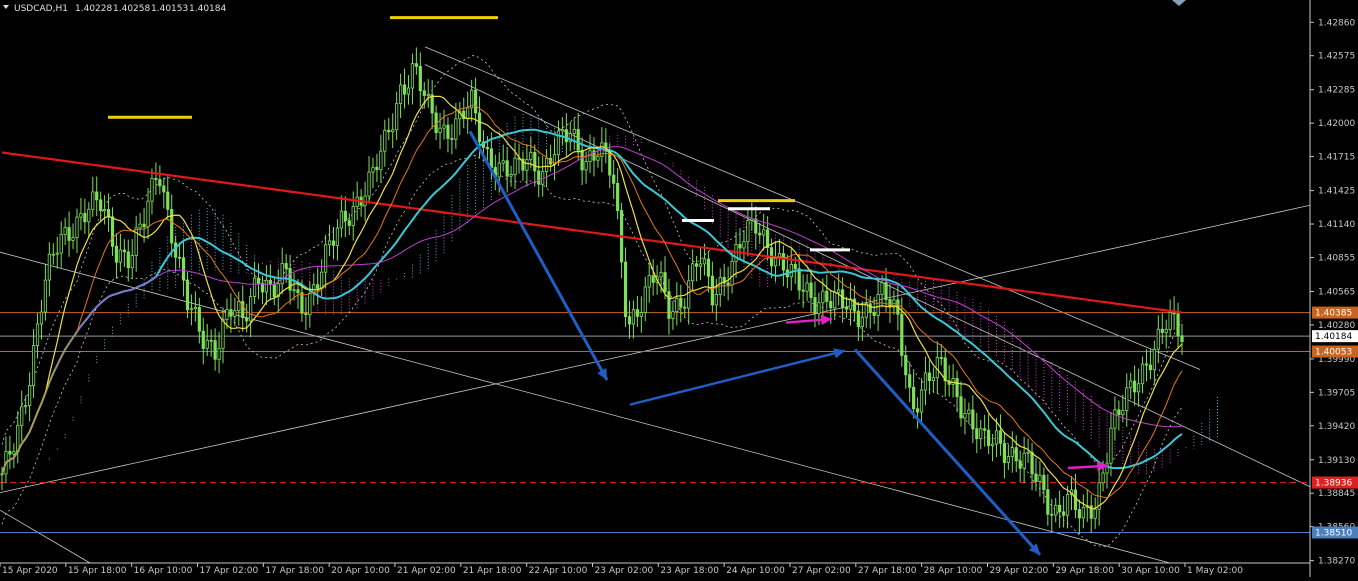 Image resolution: width=1358 pixels, height=581 pixels. Describe the element at coordinates (1084, 571) in the screenshot. I see `time-tick-label: 29 Apr 18:00` at that location.